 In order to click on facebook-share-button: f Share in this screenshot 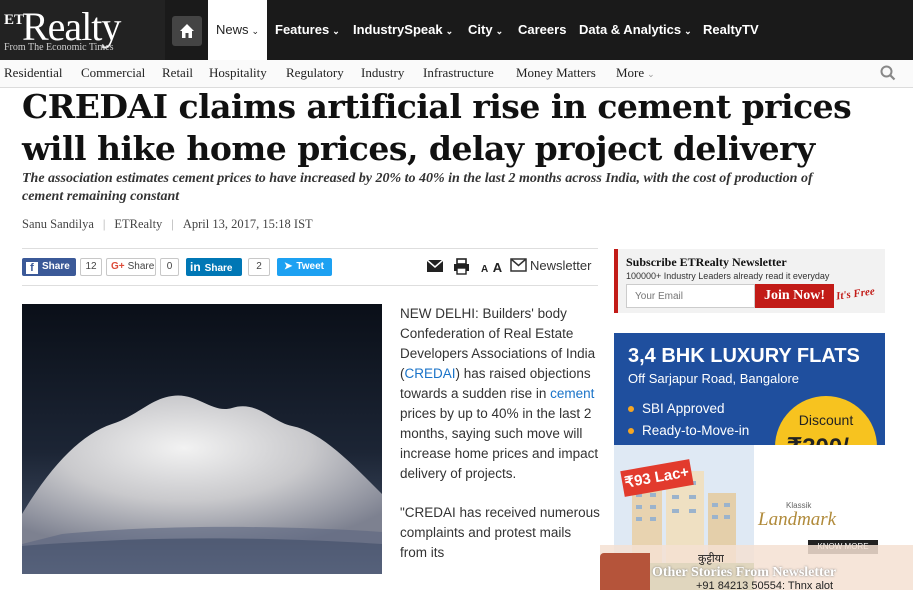, I will do `click(49, 267)`.